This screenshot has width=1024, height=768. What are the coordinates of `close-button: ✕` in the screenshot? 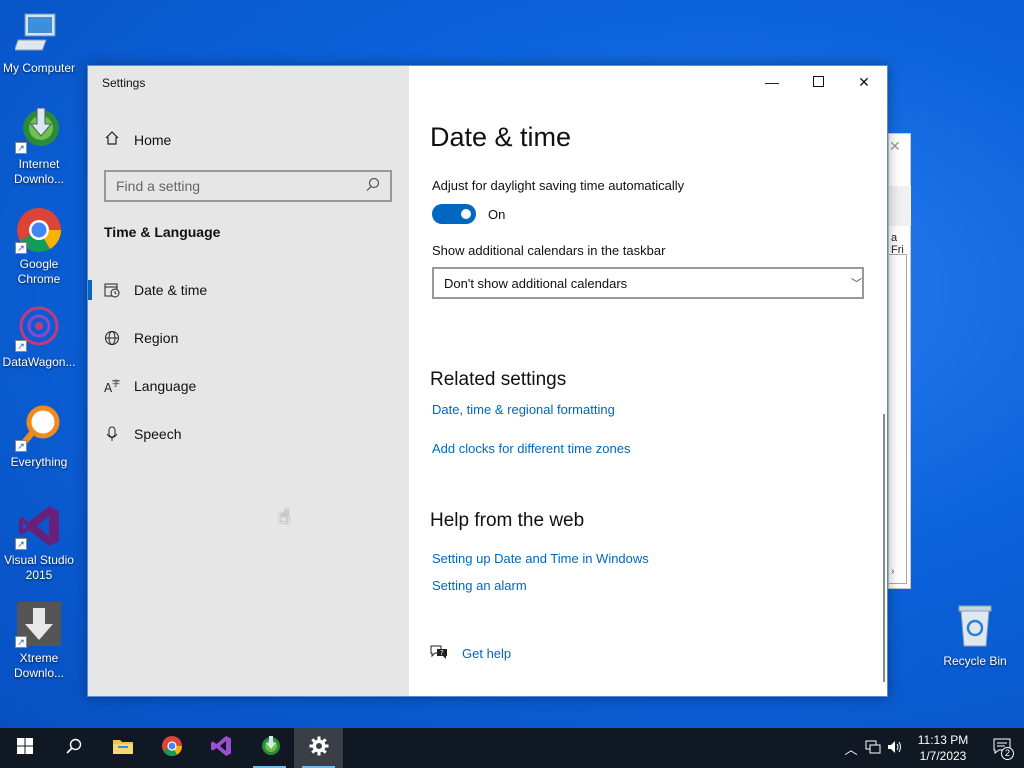 It's located at (864, 82).